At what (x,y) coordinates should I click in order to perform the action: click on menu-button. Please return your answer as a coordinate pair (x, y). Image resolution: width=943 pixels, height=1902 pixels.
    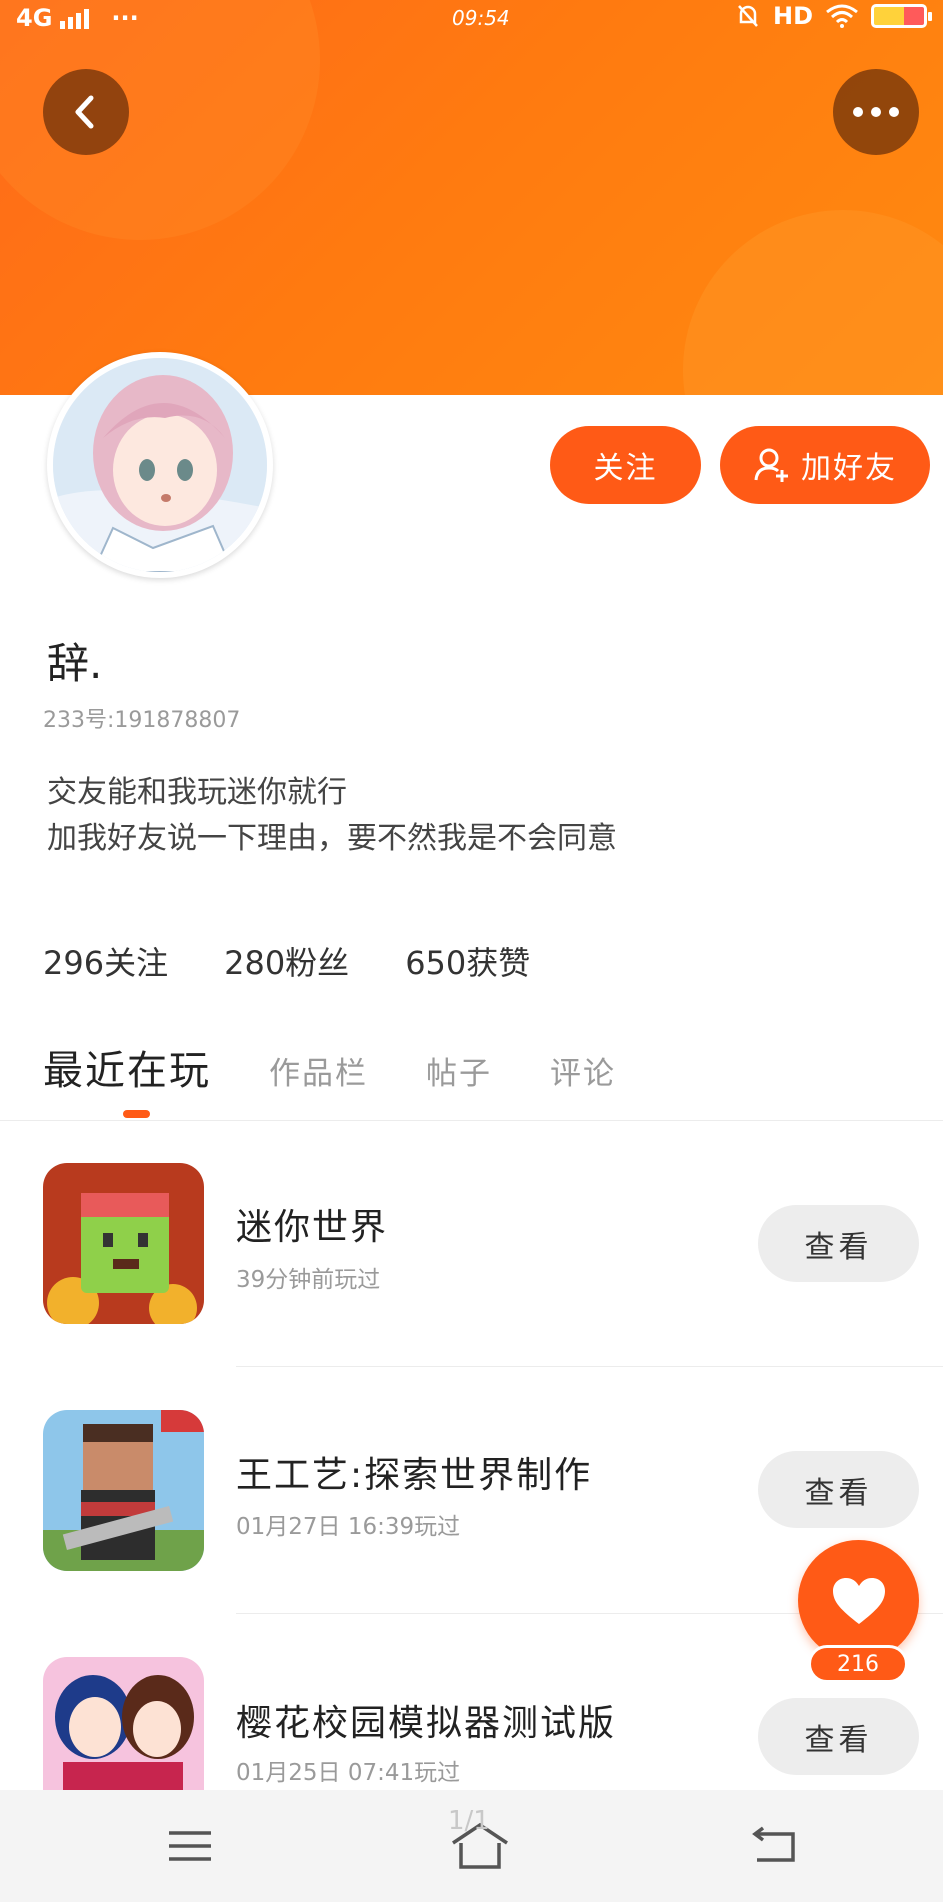
    Looking at the image, I should click on (190, 1846).